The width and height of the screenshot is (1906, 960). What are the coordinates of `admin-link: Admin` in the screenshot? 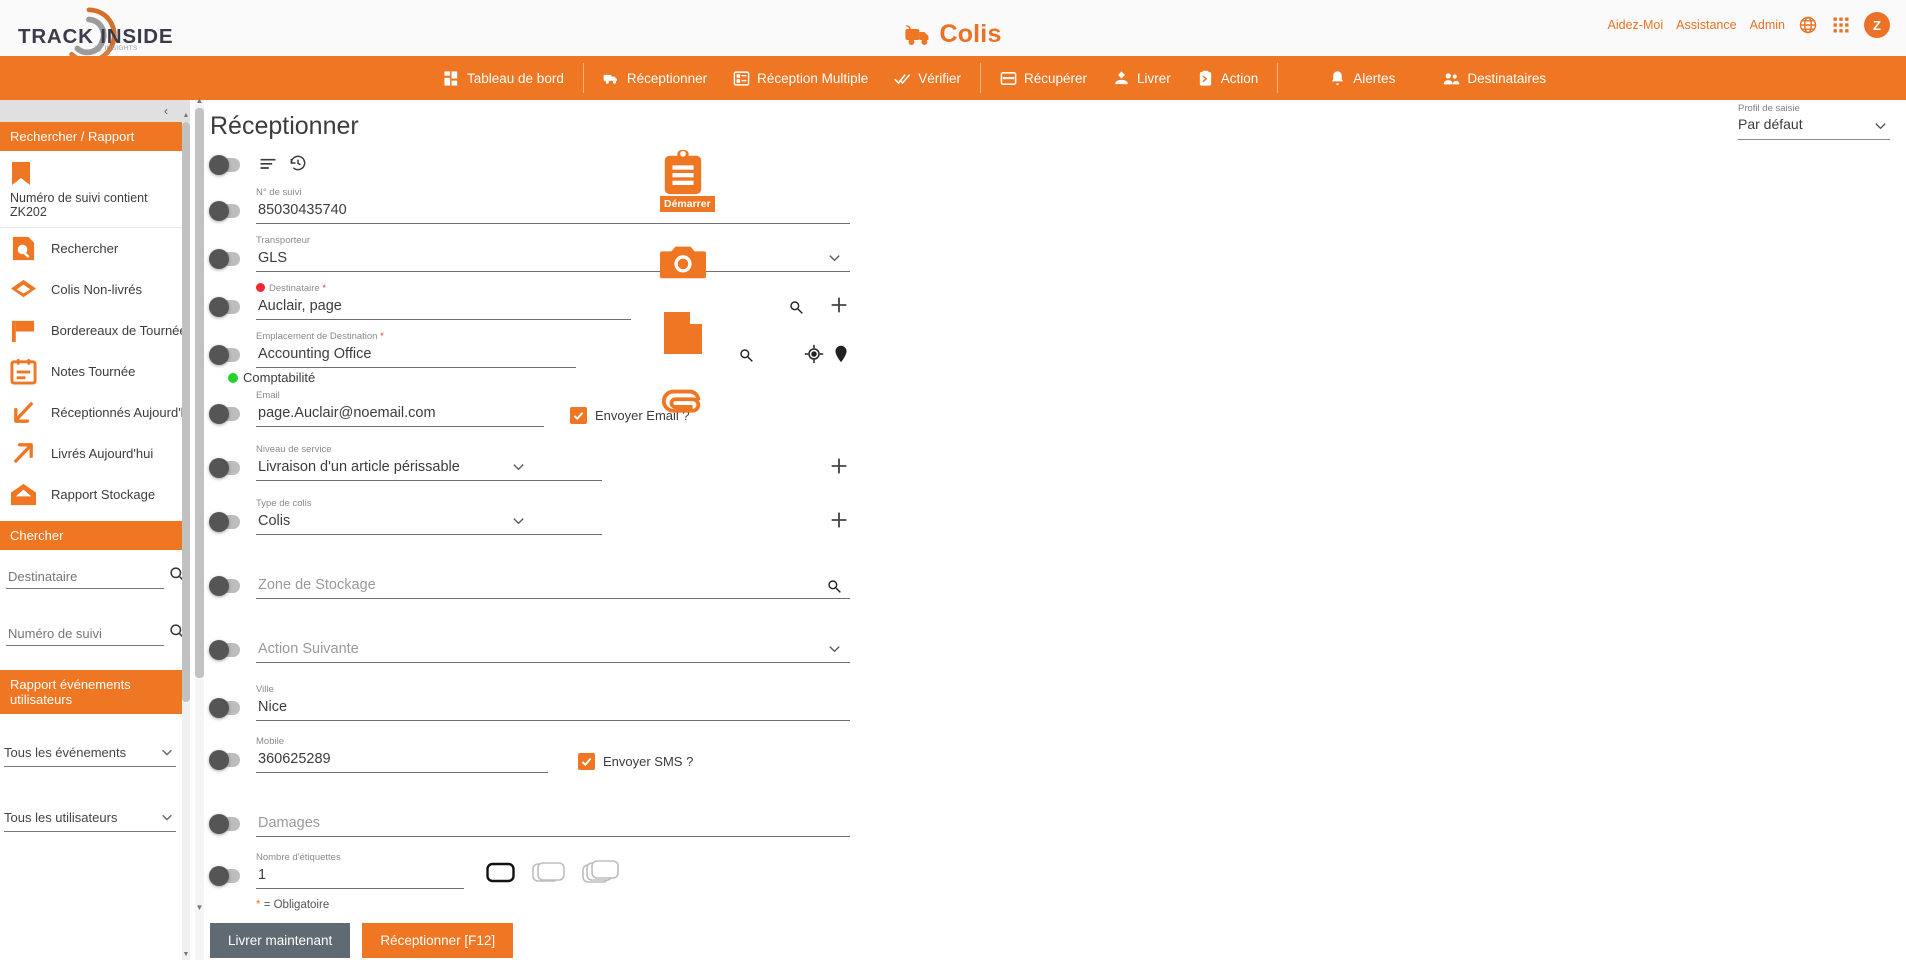 It's located at (1767, 25).